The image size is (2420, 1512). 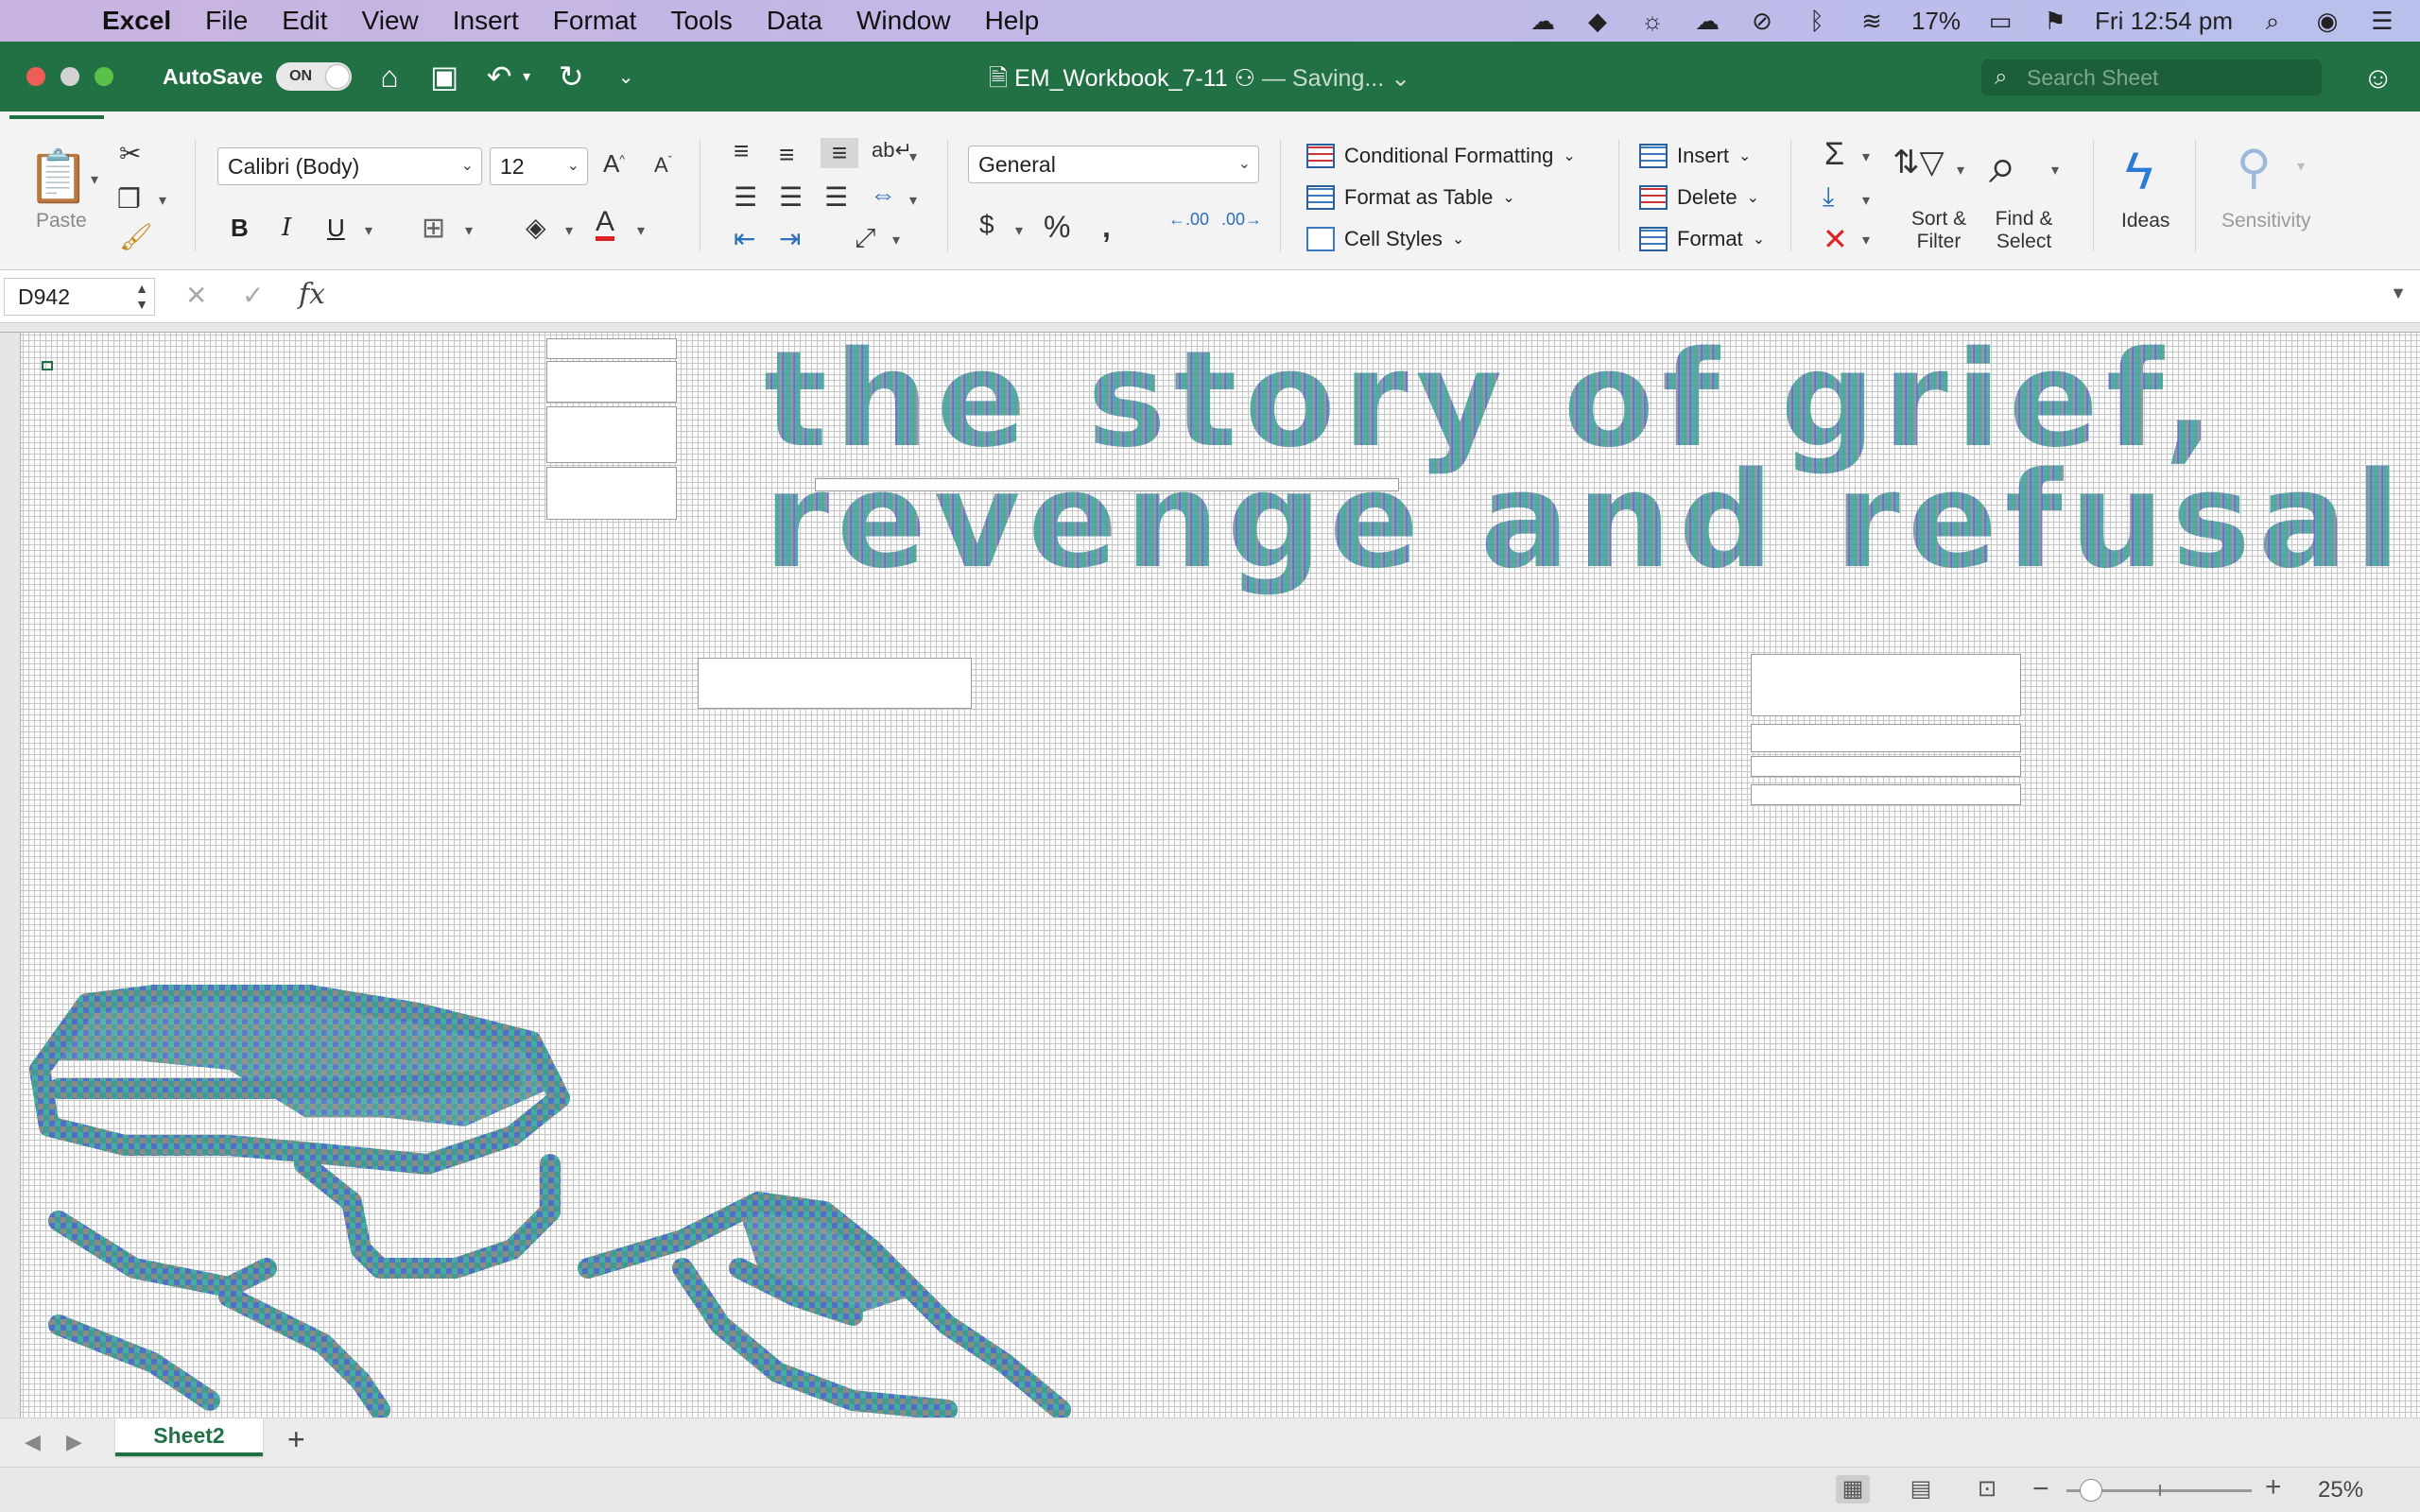 What do you see at coordinates (1866, 200) in the screenshot?
I see `fill-dropdown-icon: ▾` at bounding box center [1866, 200].